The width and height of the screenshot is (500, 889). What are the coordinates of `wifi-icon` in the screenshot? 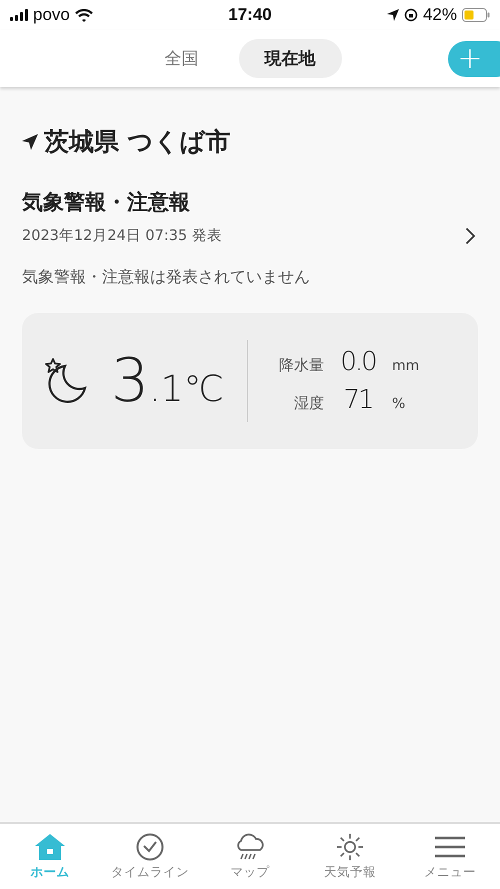 It's located at (83, 15).